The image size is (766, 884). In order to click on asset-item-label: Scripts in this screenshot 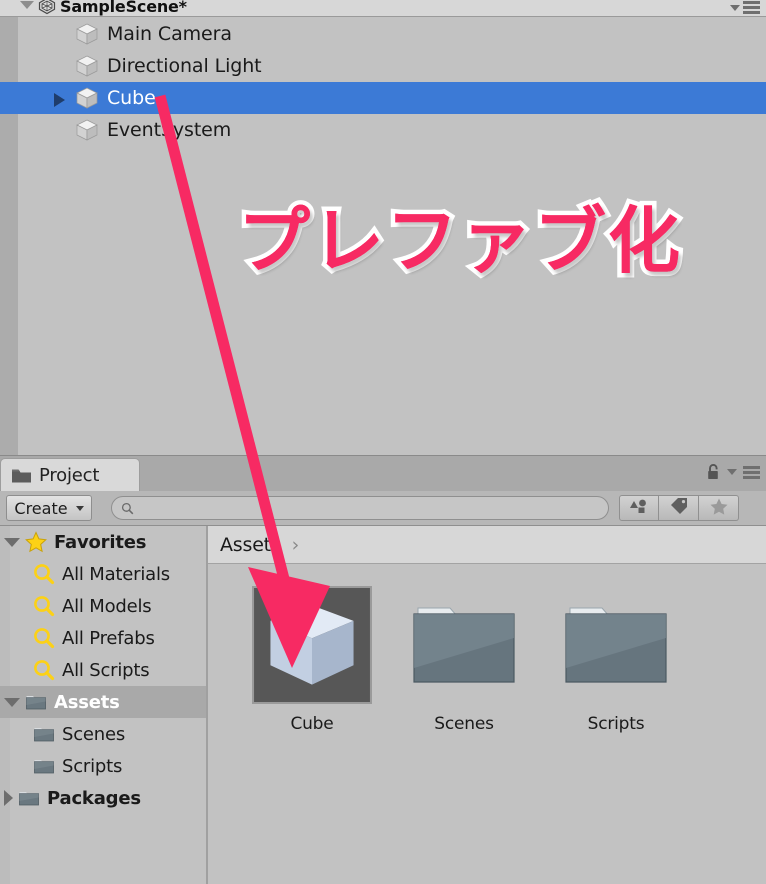, I will do `click(616, 724)`.